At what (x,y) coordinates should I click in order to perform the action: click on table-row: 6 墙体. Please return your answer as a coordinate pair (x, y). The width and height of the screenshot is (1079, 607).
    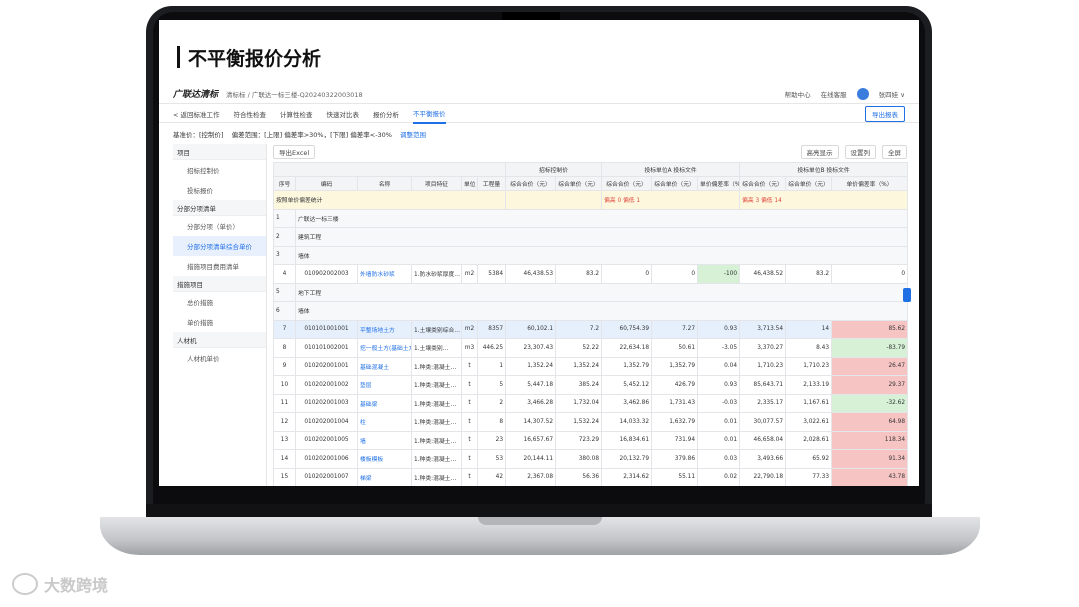
    Looking at the image, I should click on (591, 311).